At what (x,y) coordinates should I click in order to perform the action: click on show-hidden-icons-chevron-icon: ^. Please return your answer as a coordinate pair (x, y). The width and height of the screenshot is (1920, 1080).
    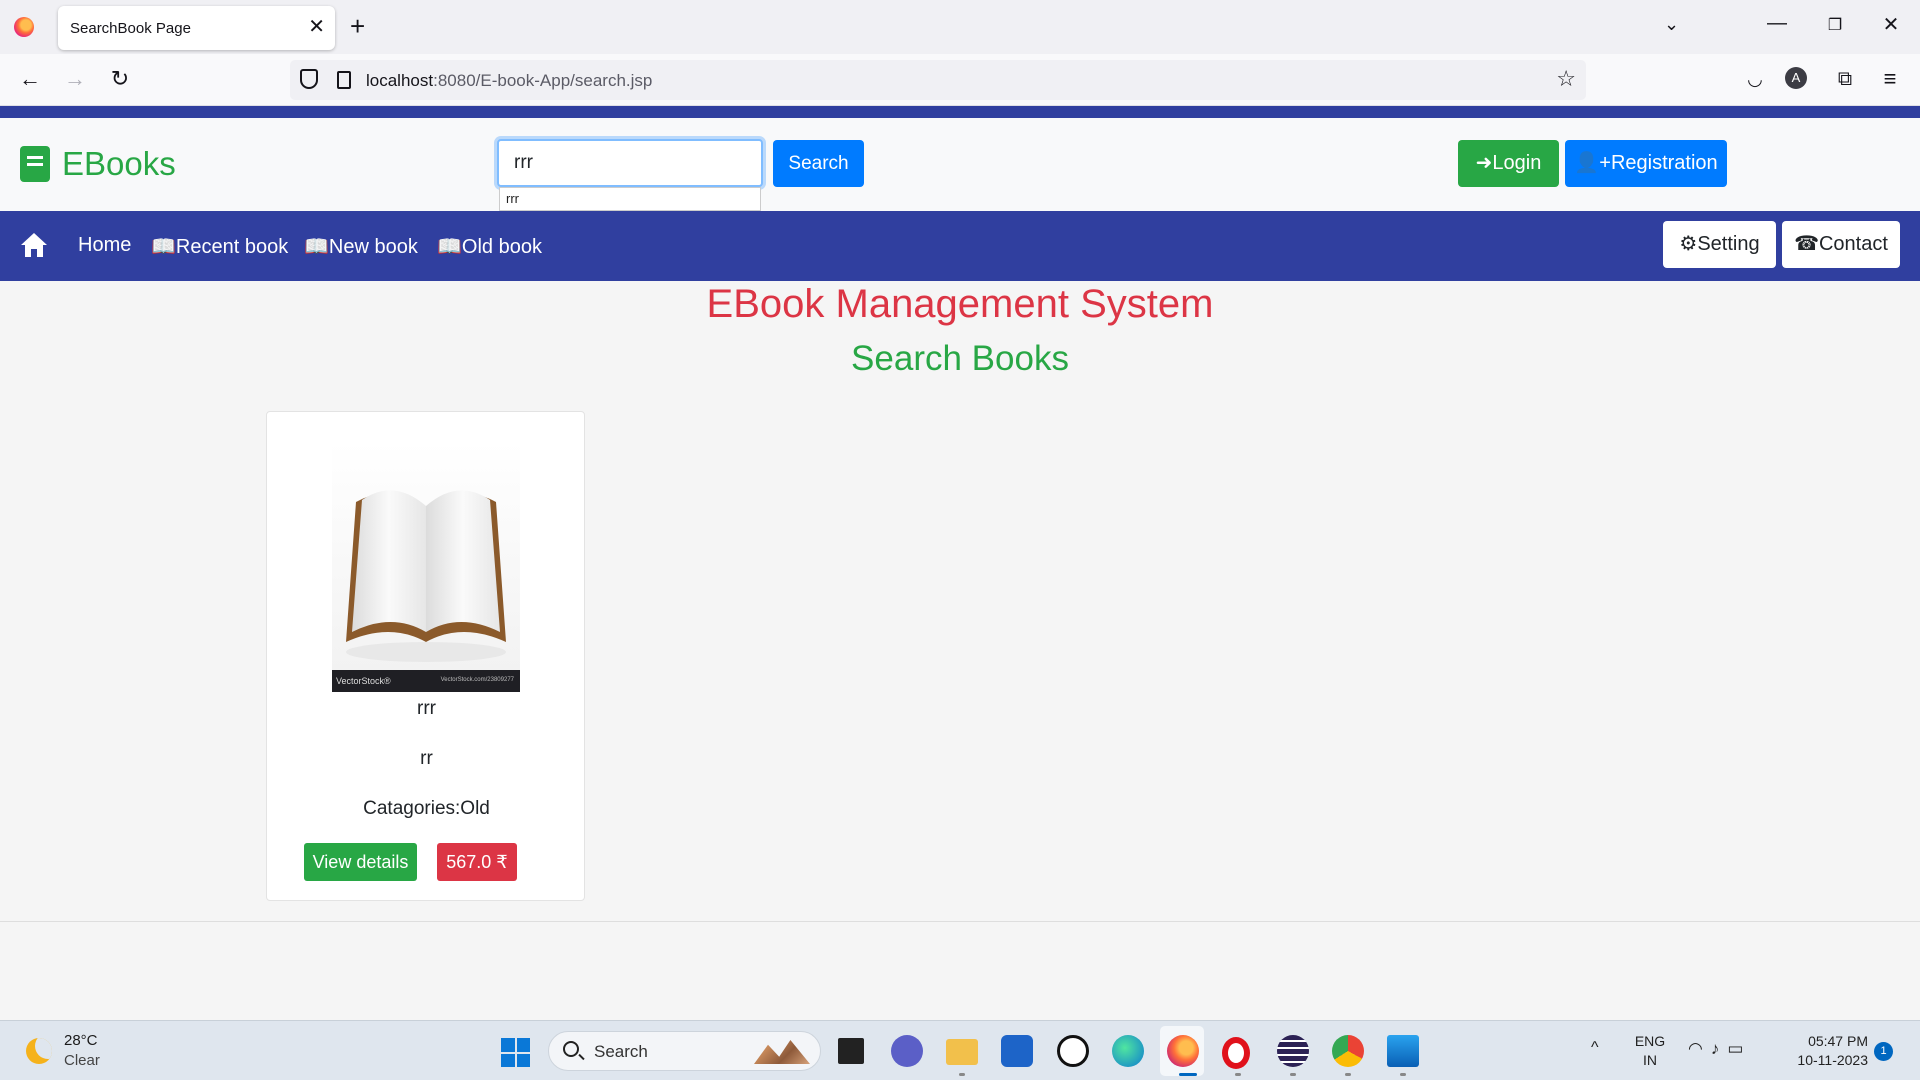
    Looking at the image, I should click on (1595, 1048).